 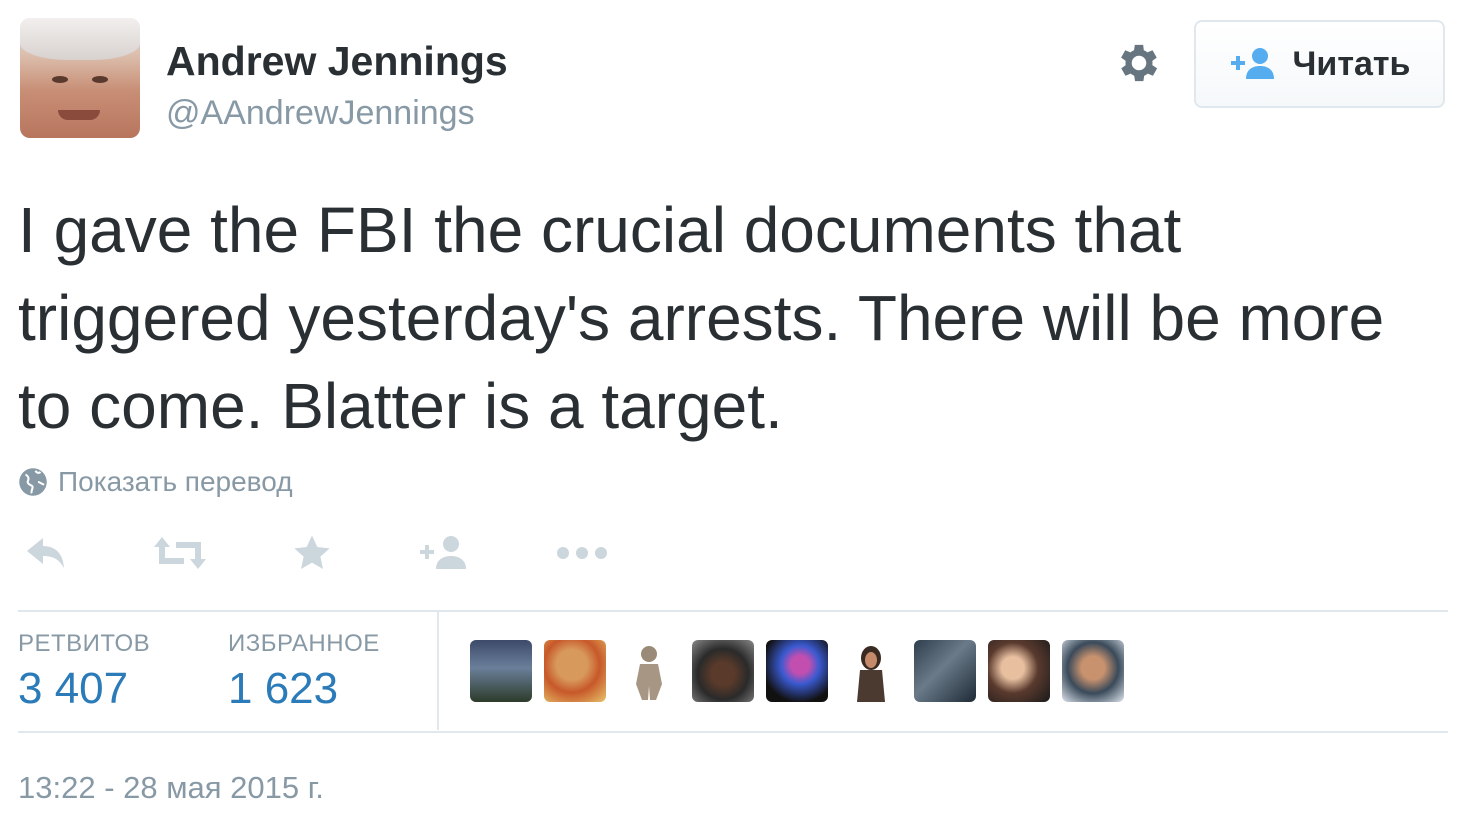 What do you see at coordinates (320, 113) in the screenshot?
I see `author-handle: @AAndrewJennings` at bounding box center [320, 113].